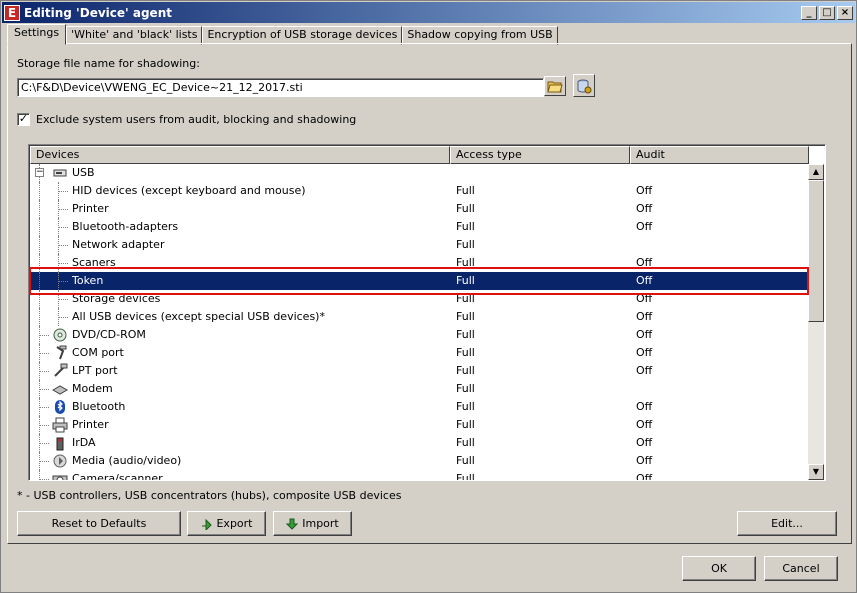 The height and width of the screenshot is (593, 857). Describe the element at coordinates (420, 245) in the screenshot. I see `device-row: Network adapter Full` at that location.